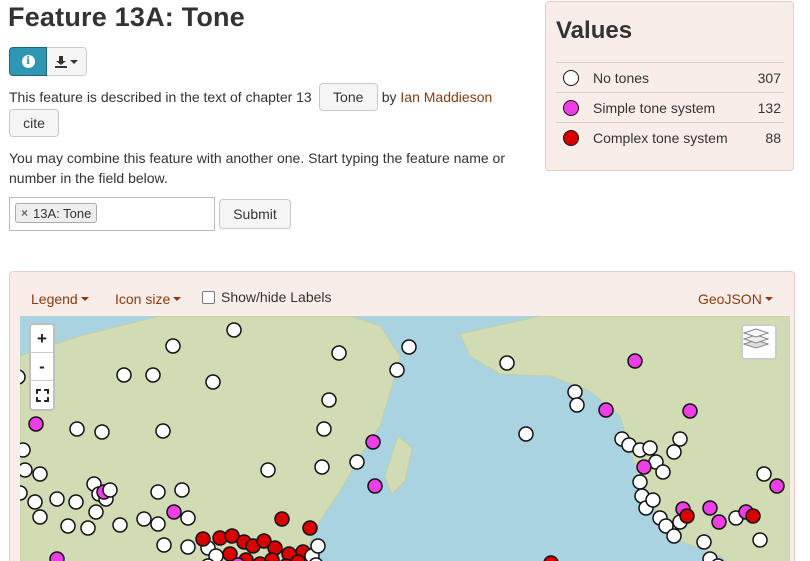 The height and width of the screenshot is (561, 810). I want to click on value-row-simple-tone: Simple tone system 132, so click(670, 107).